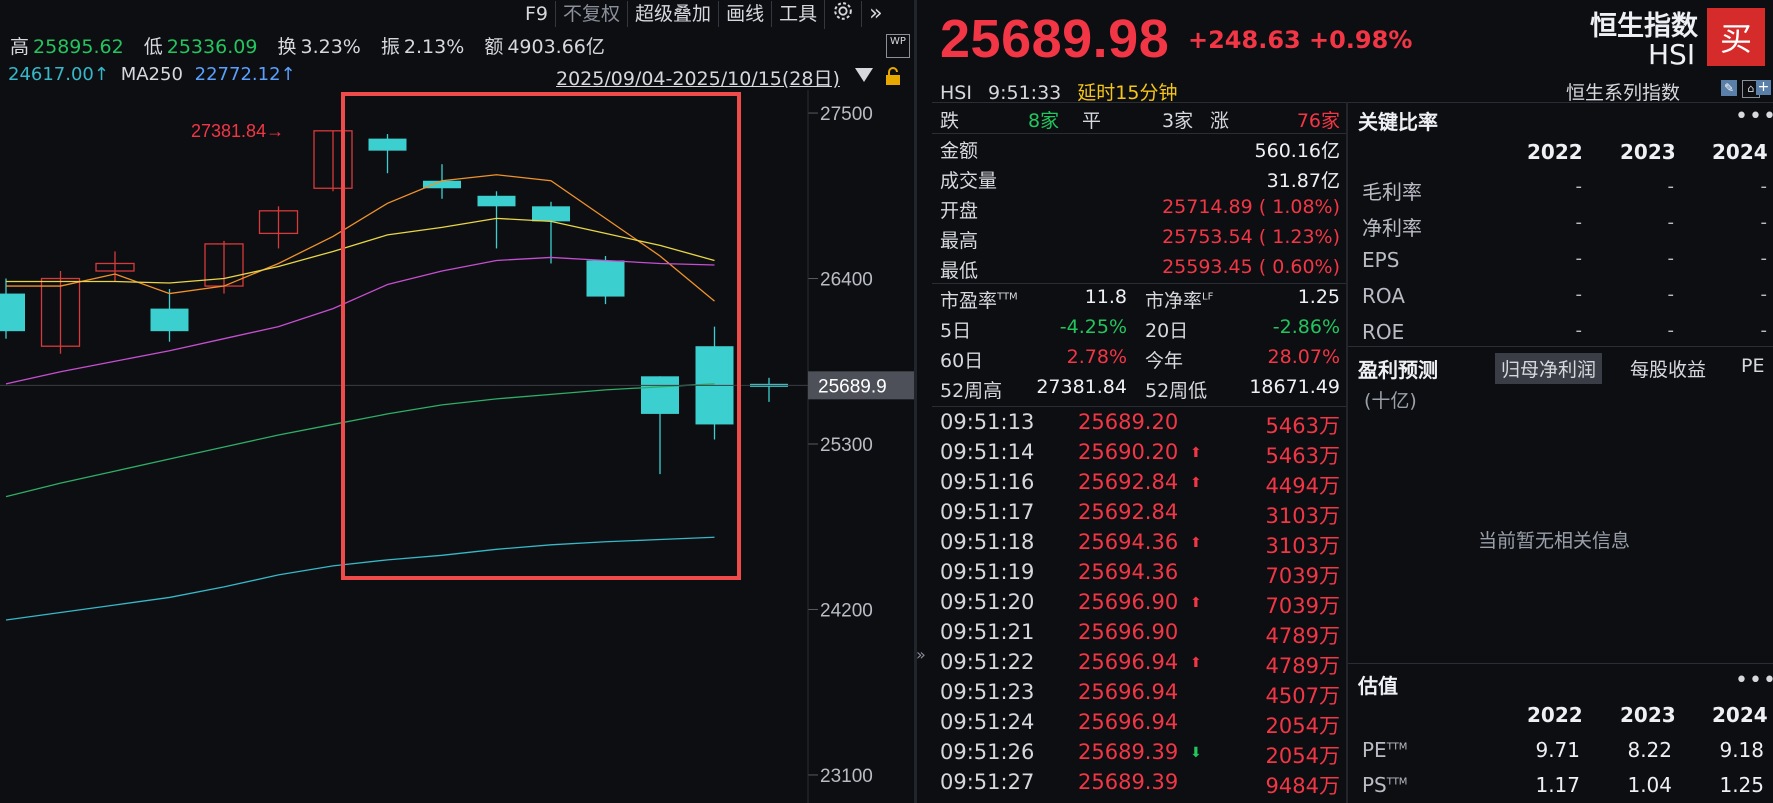 The height and width of the screenshot is (803, 1773). Describe the element at coordinates (1736, 37) in the screenshot. I see `buy-button: 买` at that location.